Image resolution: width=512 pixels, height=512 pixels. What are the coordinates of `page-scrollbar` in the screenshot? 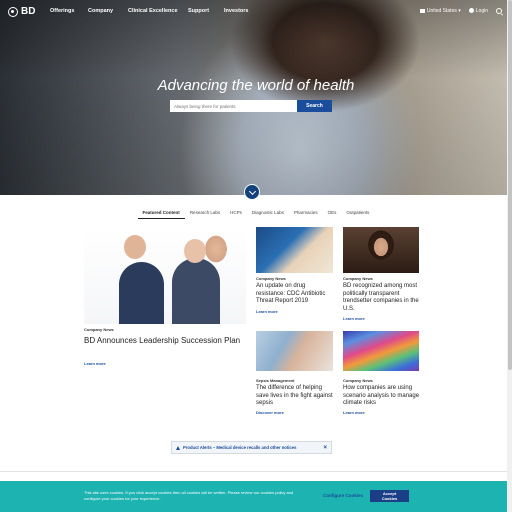 It's located at (509, 256).